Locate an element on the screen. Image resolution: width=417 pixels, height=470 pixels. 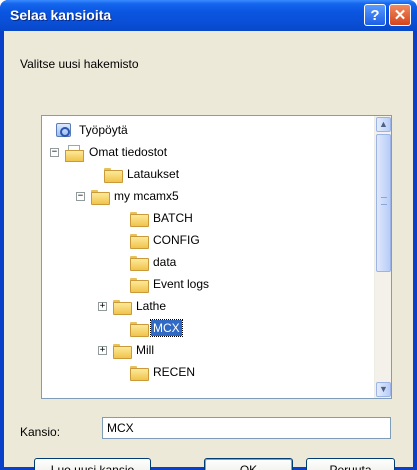
scroll-down-button: ▼ is located at coordinates (383, 389).